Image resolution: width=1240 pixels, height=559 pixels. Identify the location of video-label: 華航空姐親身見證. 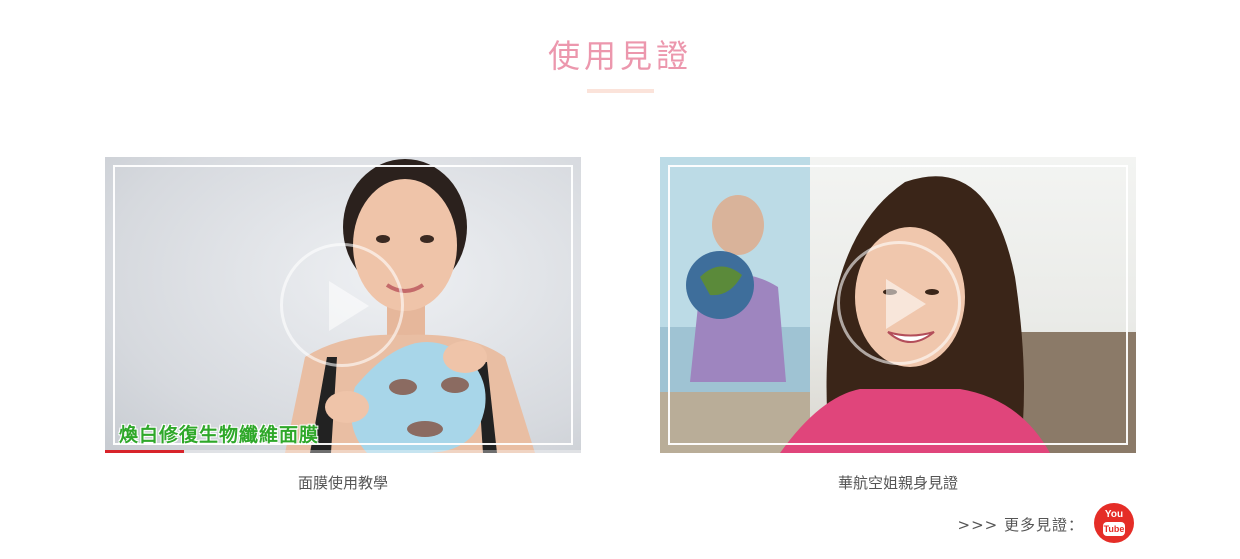
(898, 483).